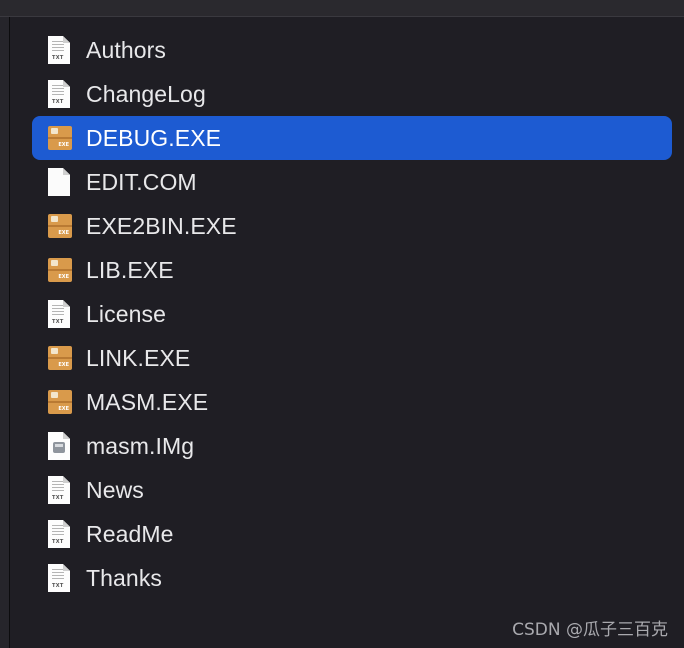  I want to click on file-name: EXE2BIN.EXE, so click(161, 225).